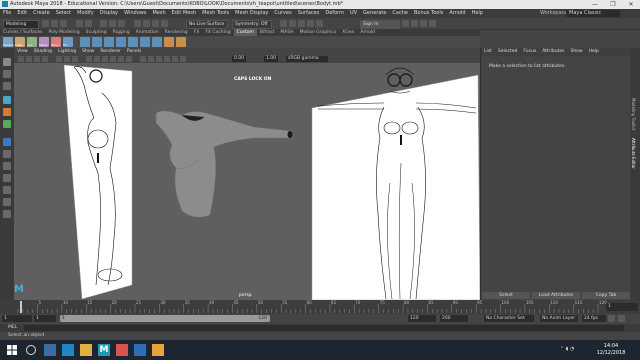 This screenshot has width=640, height=360. I want to click on depth-of-field-icon, so click(183, 59).